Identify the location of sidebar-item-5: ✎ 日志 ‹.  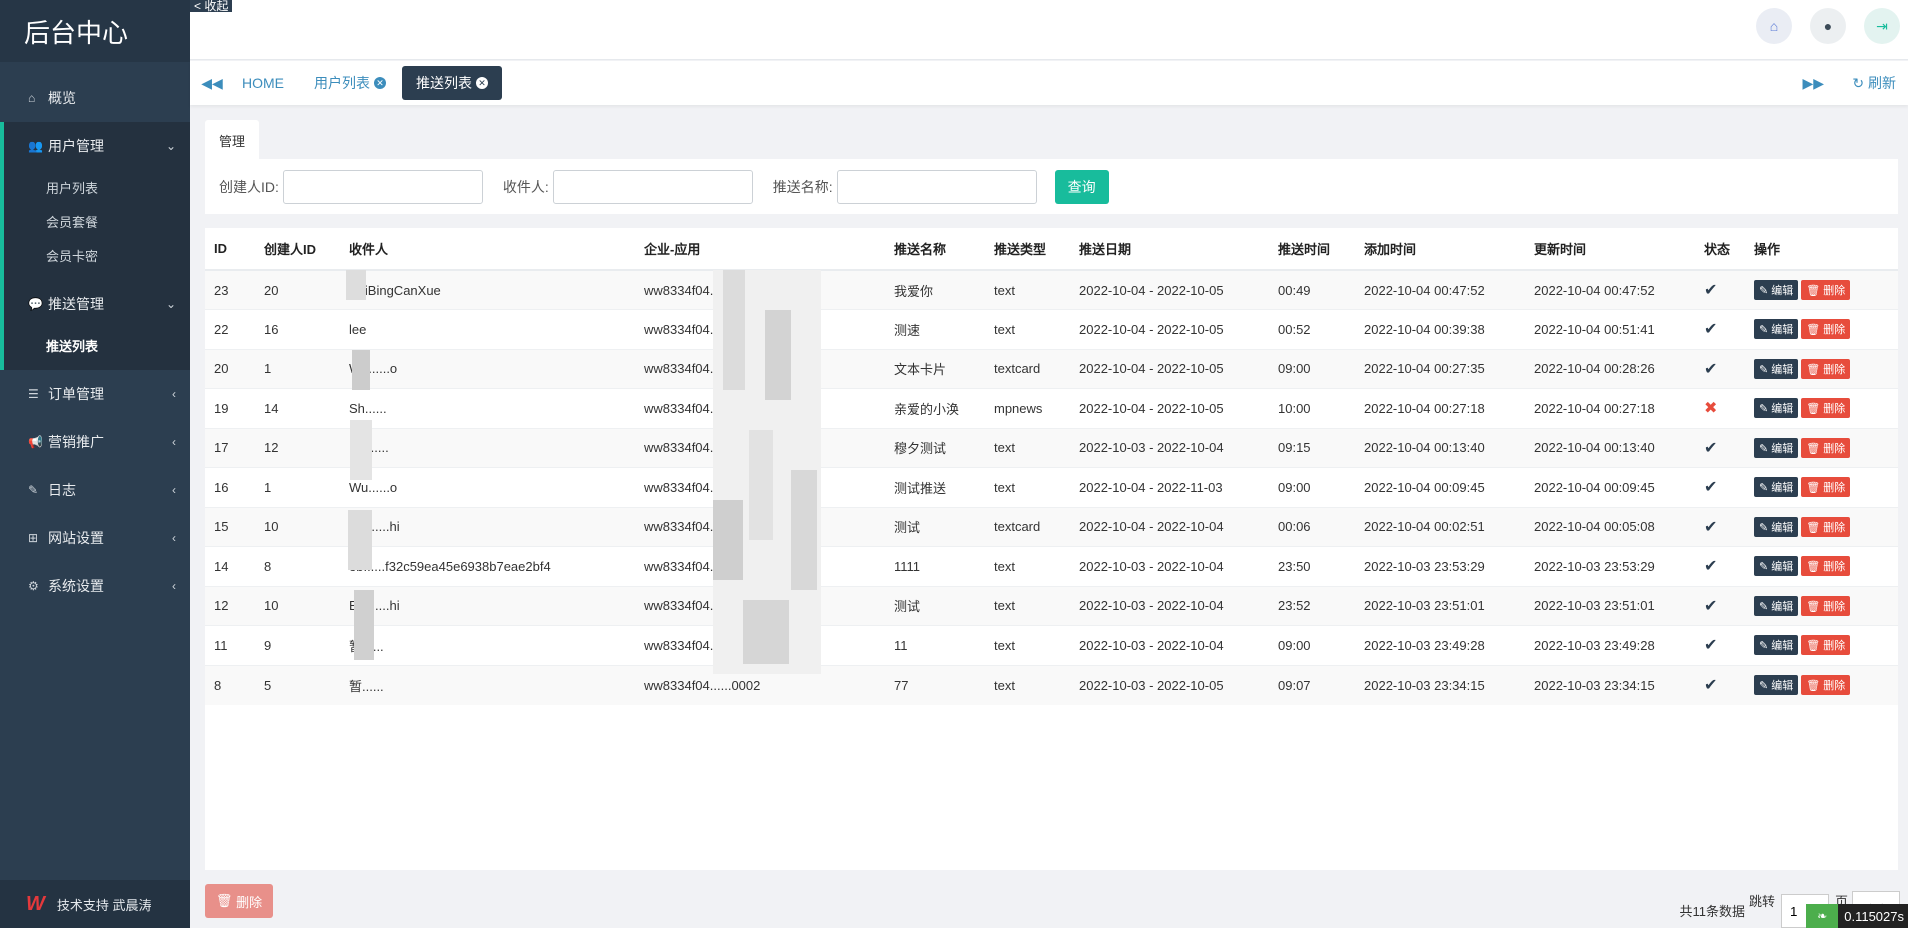
(95, 490).